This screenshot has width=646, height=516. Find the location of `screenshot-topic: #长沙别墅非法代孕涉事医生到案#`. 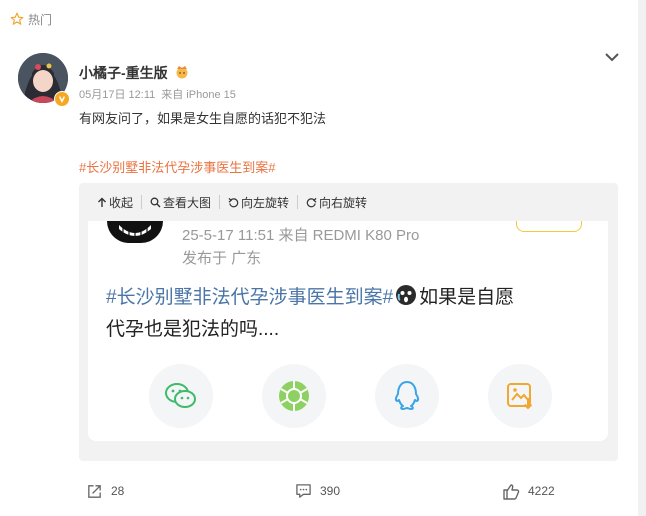

screenshot-topic: #长沙别墅非法代孕涉事医生到案# is located at coordinates (250, 297).